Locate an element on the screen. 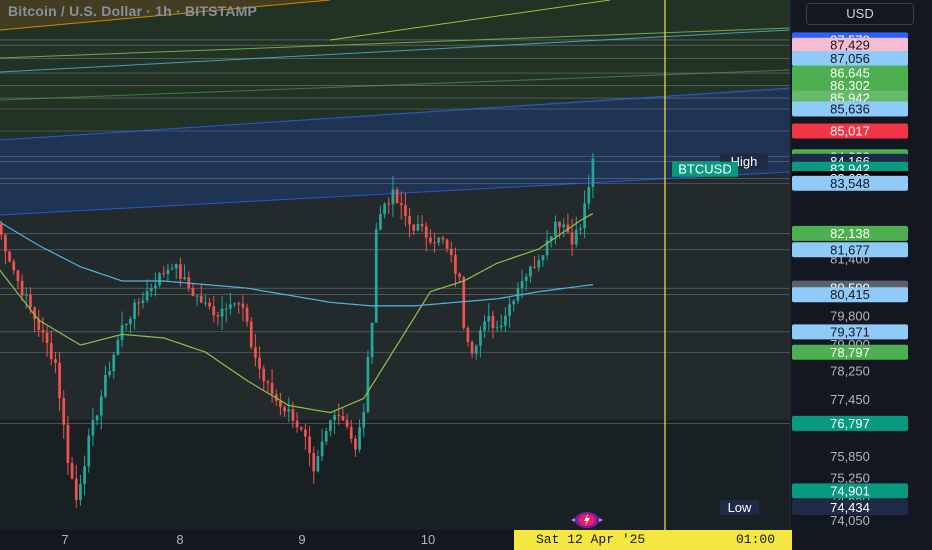  price-label-14: 81,677 is located at coordinates (850, 249).